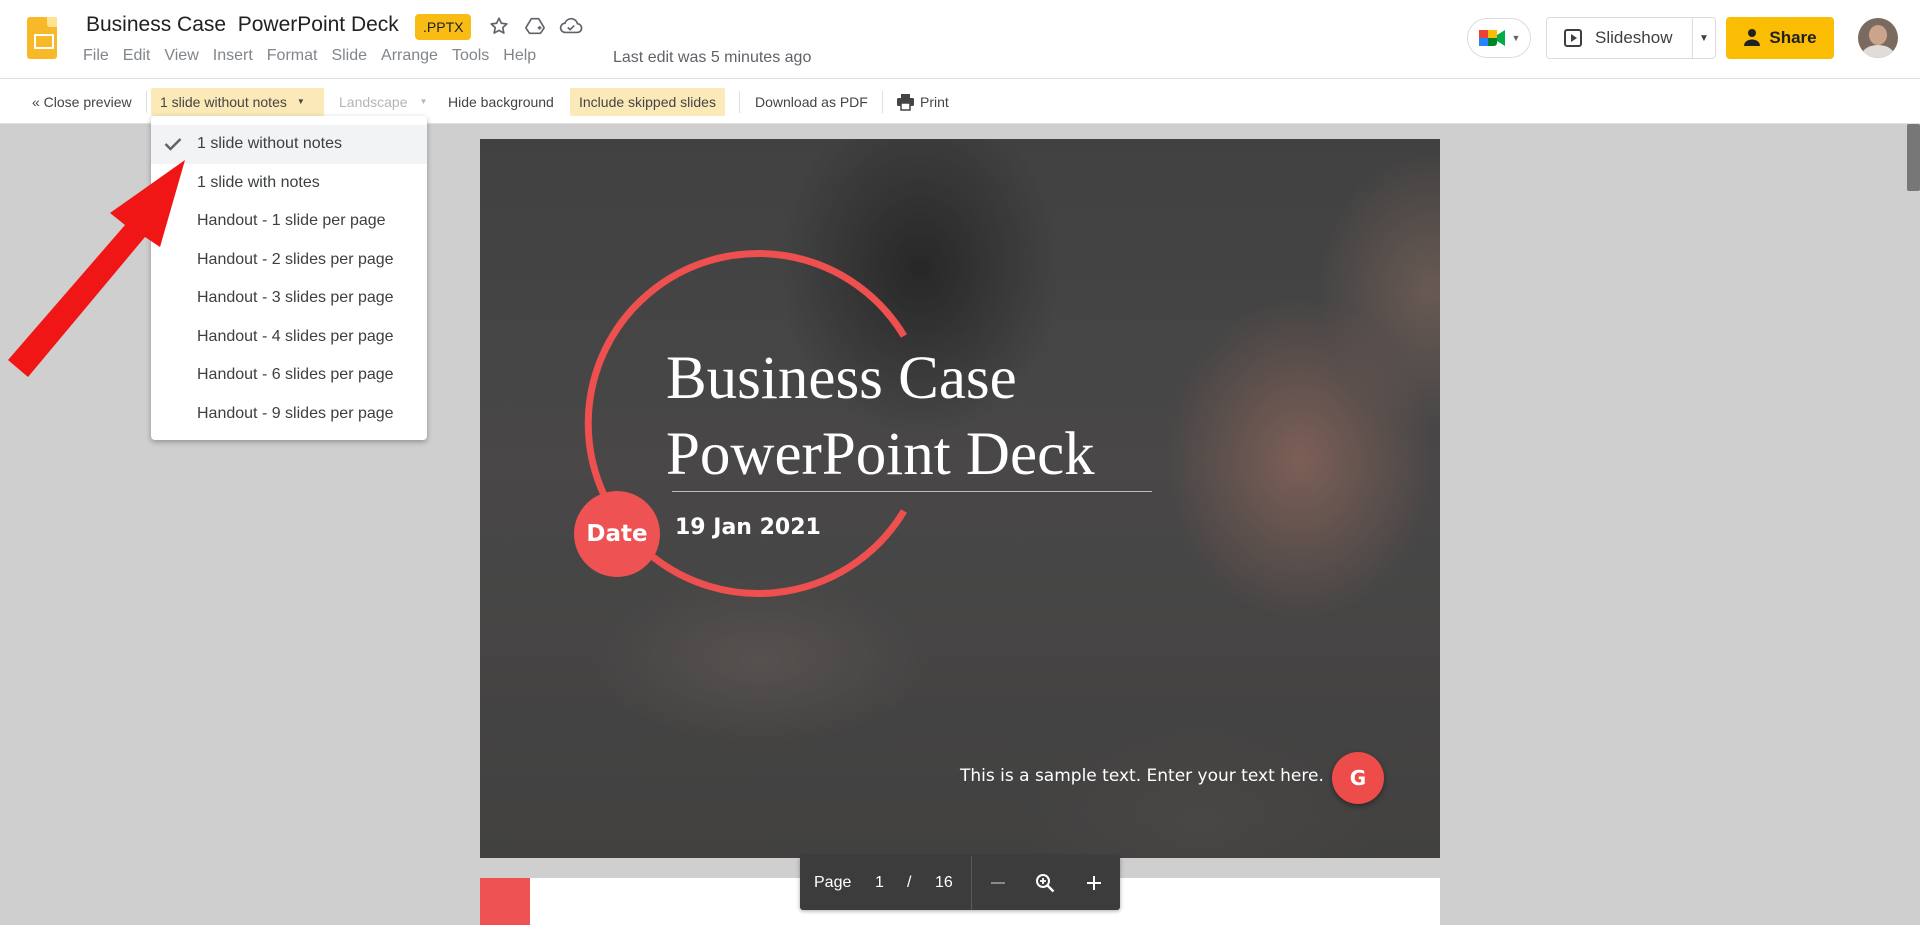  I want to click on page-controls-divider, so click(971, 883).